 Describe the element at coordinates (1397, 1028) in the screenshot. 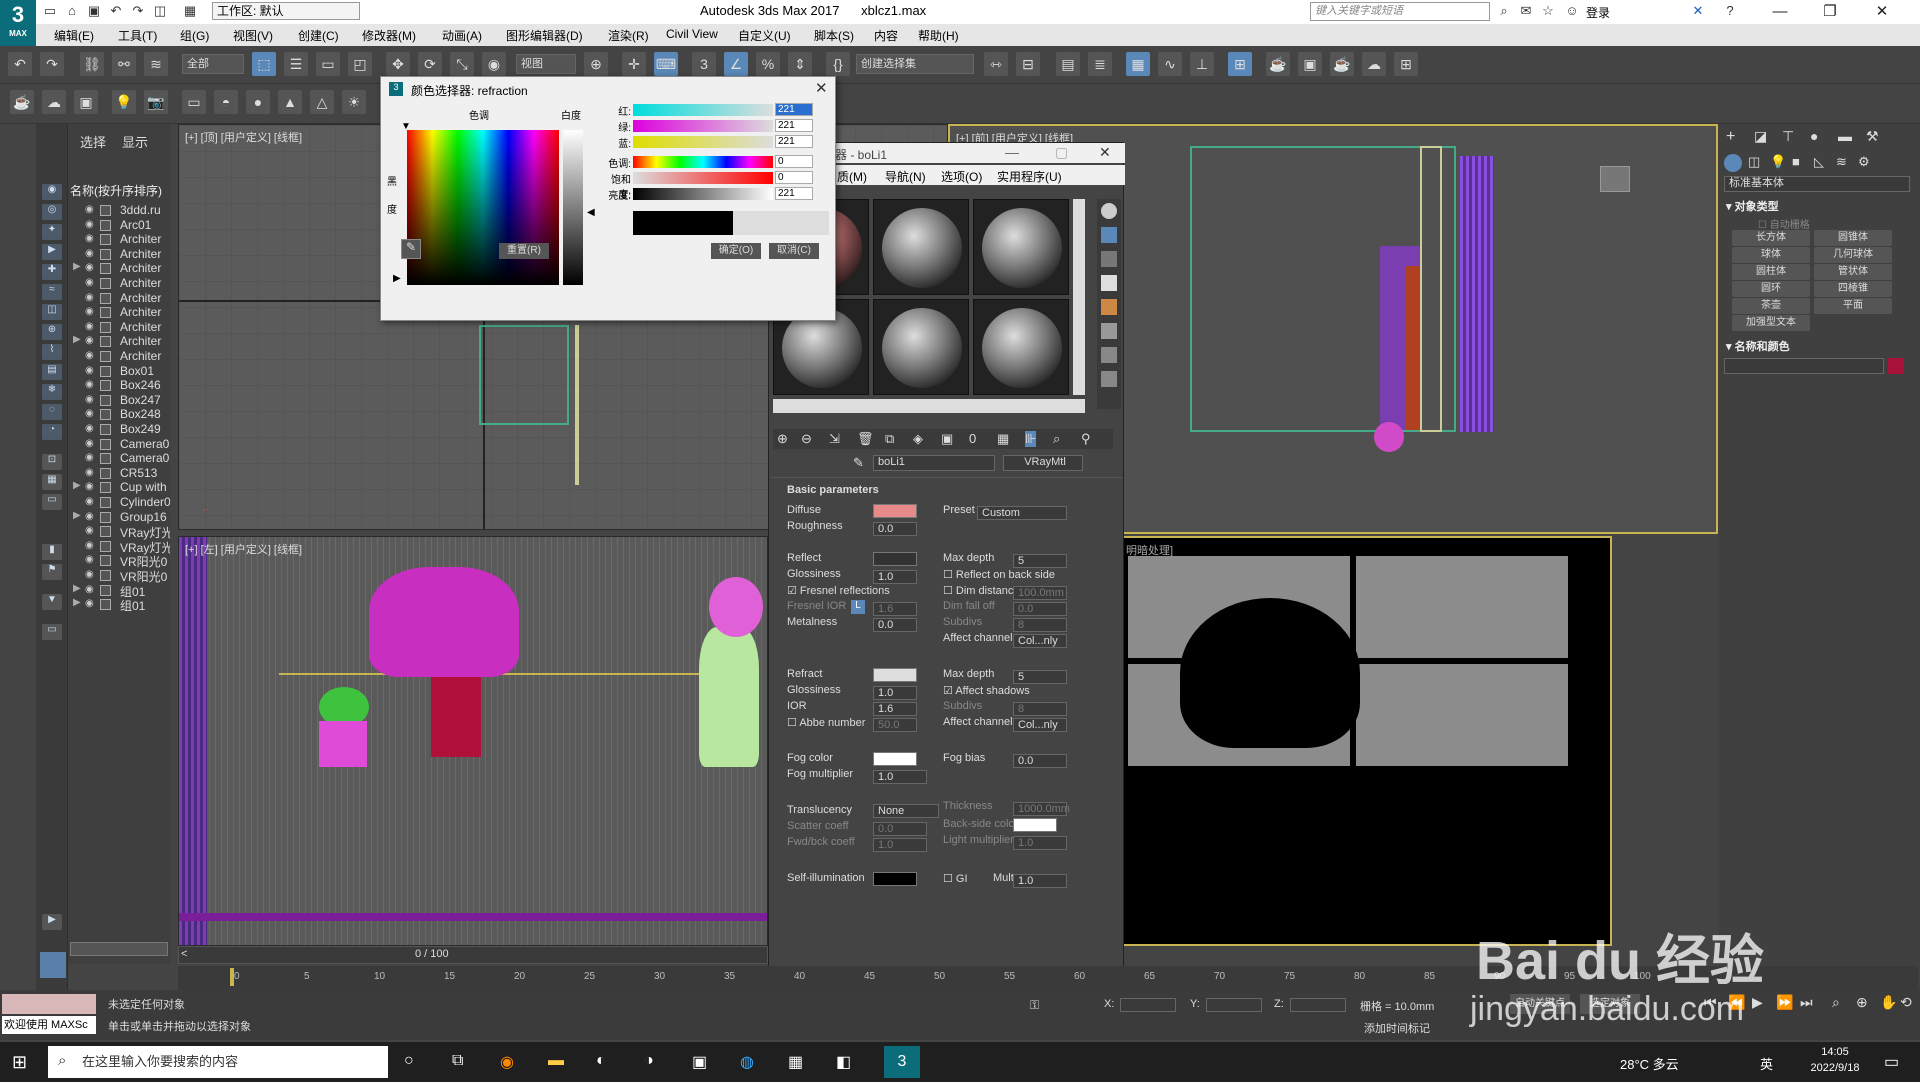

I see `add-time-tag-button: 添加时间标记` at that location.